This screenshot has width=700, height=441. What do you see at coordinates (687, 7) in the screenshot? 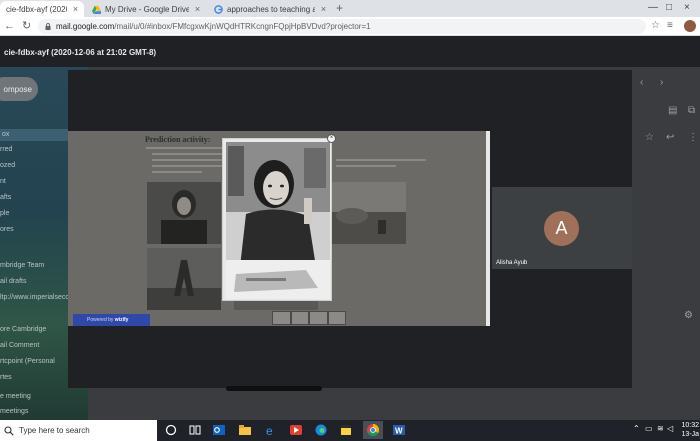
I see `window-close-button: ×` at bounding box center [687, 7].